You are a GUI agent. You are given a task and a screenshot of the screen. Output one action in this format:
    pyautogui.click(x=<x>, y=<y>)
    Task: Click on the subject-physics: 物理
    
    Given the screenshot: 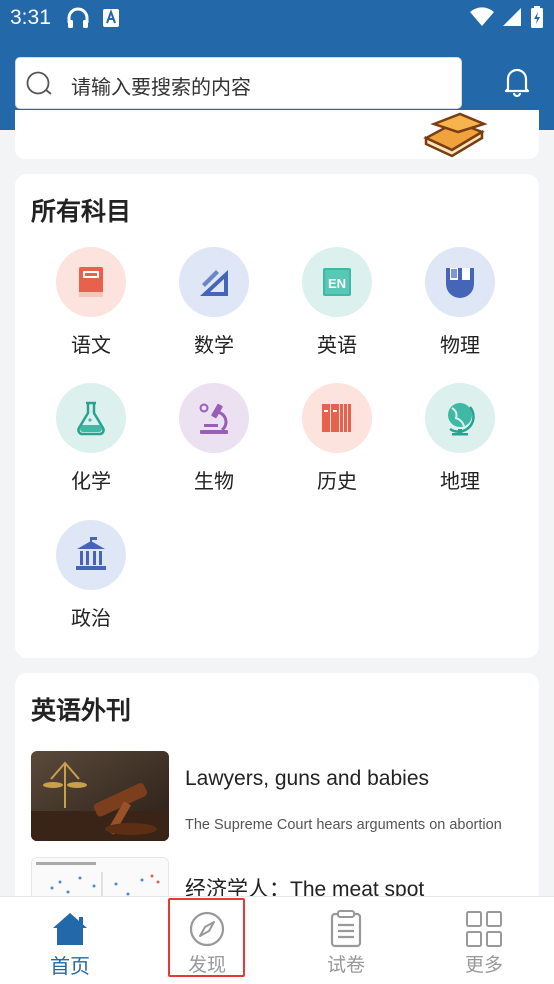 What is the action you would take?
    pyautogui.click(x=460, y=307)
    